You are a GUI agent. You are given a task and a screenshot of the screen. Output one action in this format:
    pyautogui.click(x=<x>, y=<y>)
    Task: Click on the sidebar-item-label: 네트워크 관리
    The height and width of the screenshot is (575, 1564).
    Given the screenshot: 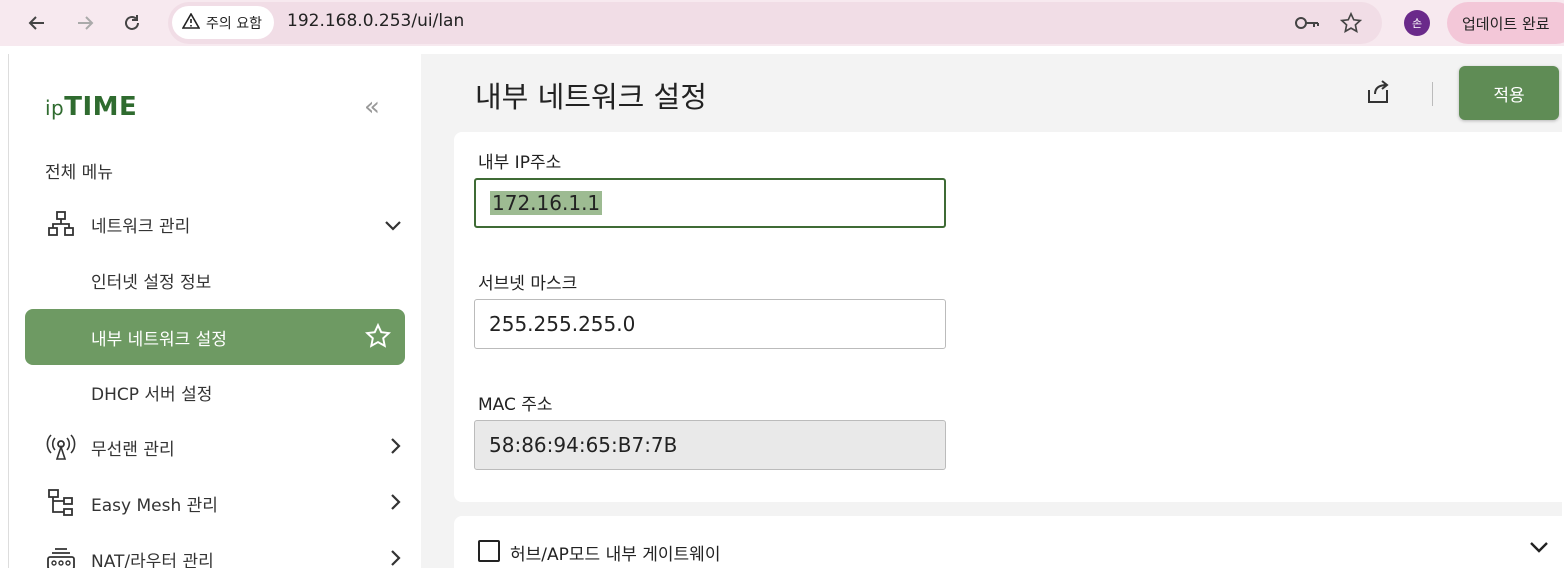 What is the action you would take?
    pyautogui.click(x=141, y=226)
    